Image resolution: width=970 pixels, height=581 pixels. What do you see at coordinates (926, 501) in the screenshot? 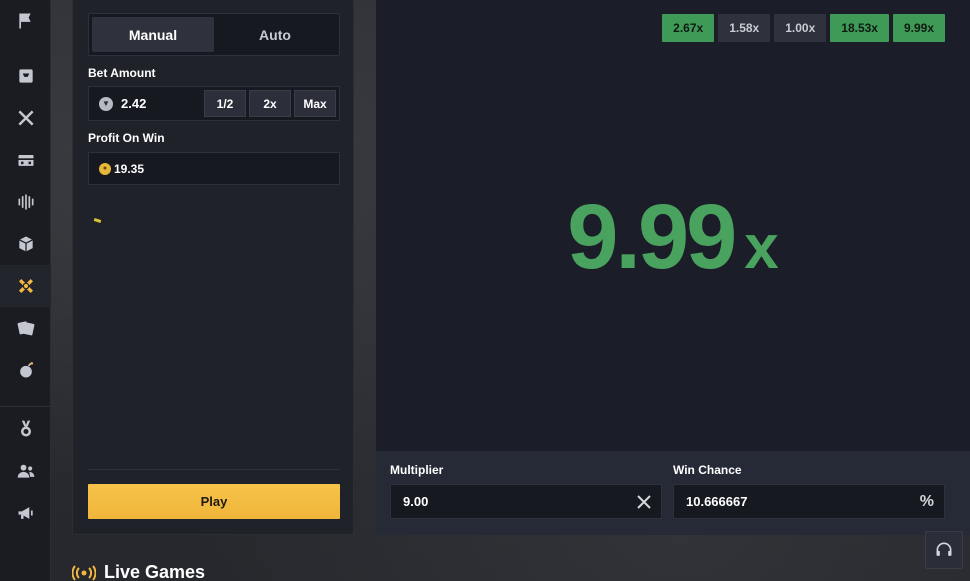
I see `percent-icon: %` at bounding box center [926, 501].